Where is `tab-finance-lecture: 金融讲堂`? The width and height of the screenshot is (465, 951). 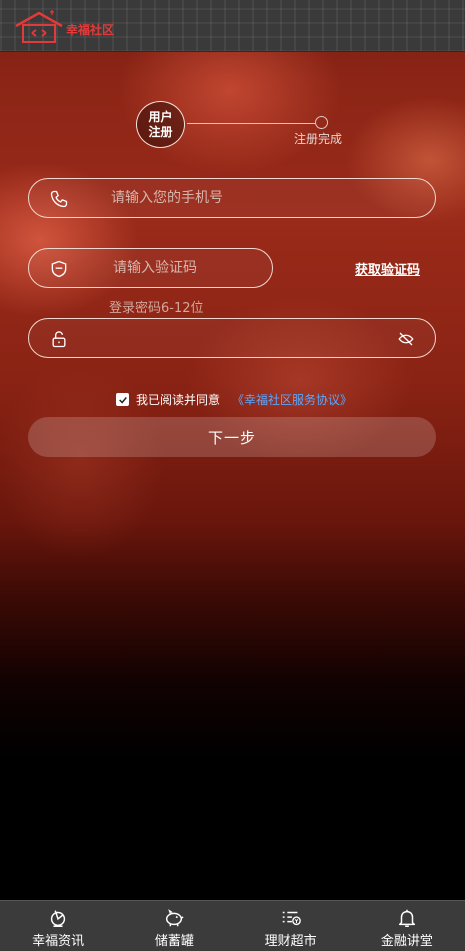
tab-finance-lecture: 金融讲堂 is located at coordinates (407, 926).